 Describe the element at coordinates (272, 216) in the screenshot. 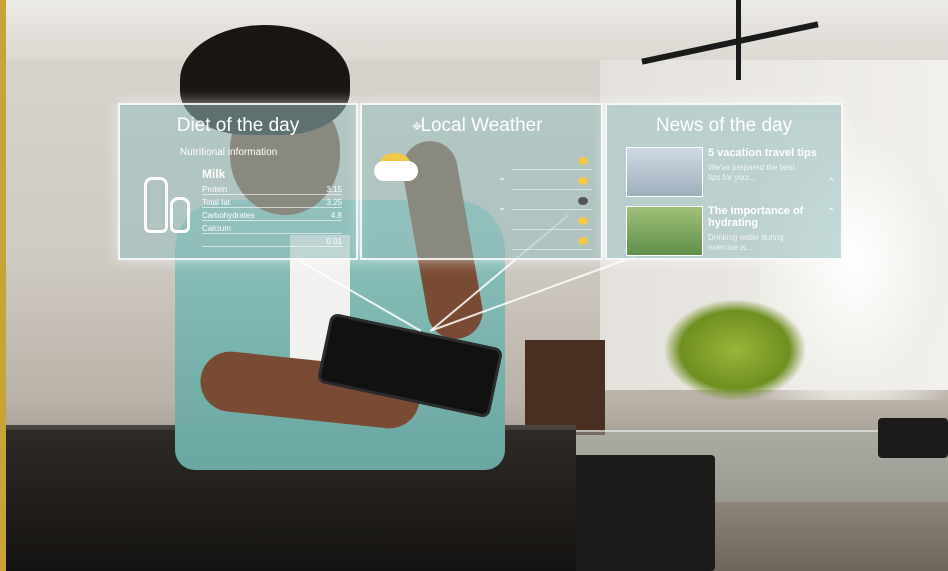

I see `nutrition-row: Carbohydrates 4.8` at that location.